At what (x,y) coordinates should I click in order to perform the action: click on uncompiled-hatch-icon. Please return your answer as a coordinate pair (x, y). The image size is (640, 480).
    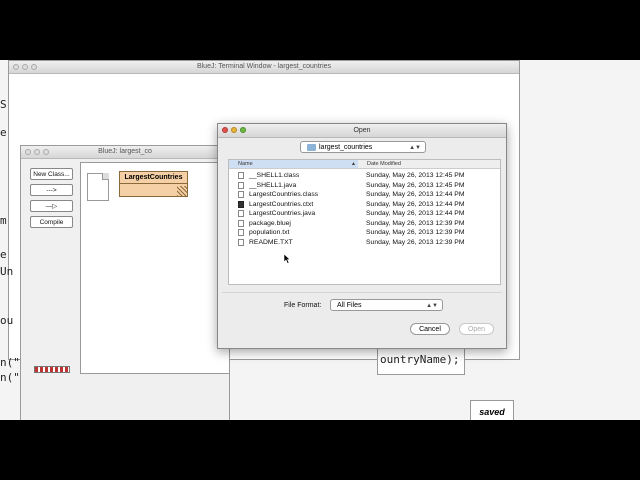
    Looking at the image, I should click on (182, 191).